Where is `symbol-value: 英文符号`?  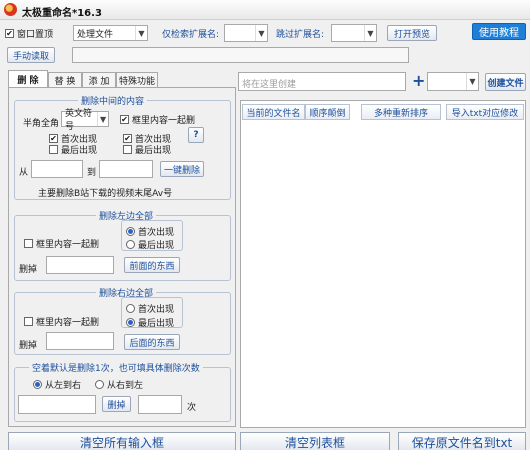
symbol-value: 英文符号 is located at coordinates (79, 120).